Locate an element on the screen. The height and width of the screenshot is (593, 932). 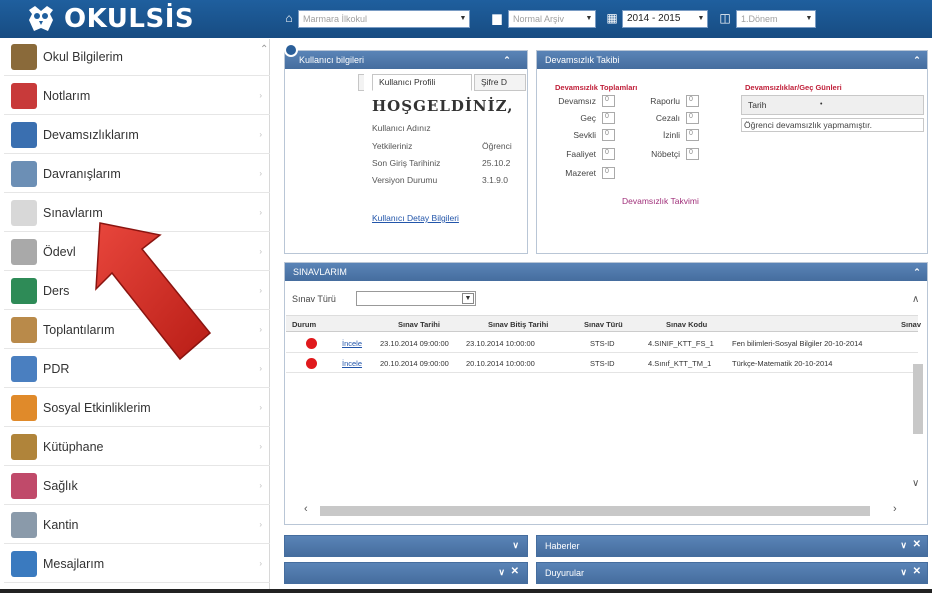
sidebar-item-okul-bilgilerim: Okul Bilgilerim is located at coordinates (137, 57).